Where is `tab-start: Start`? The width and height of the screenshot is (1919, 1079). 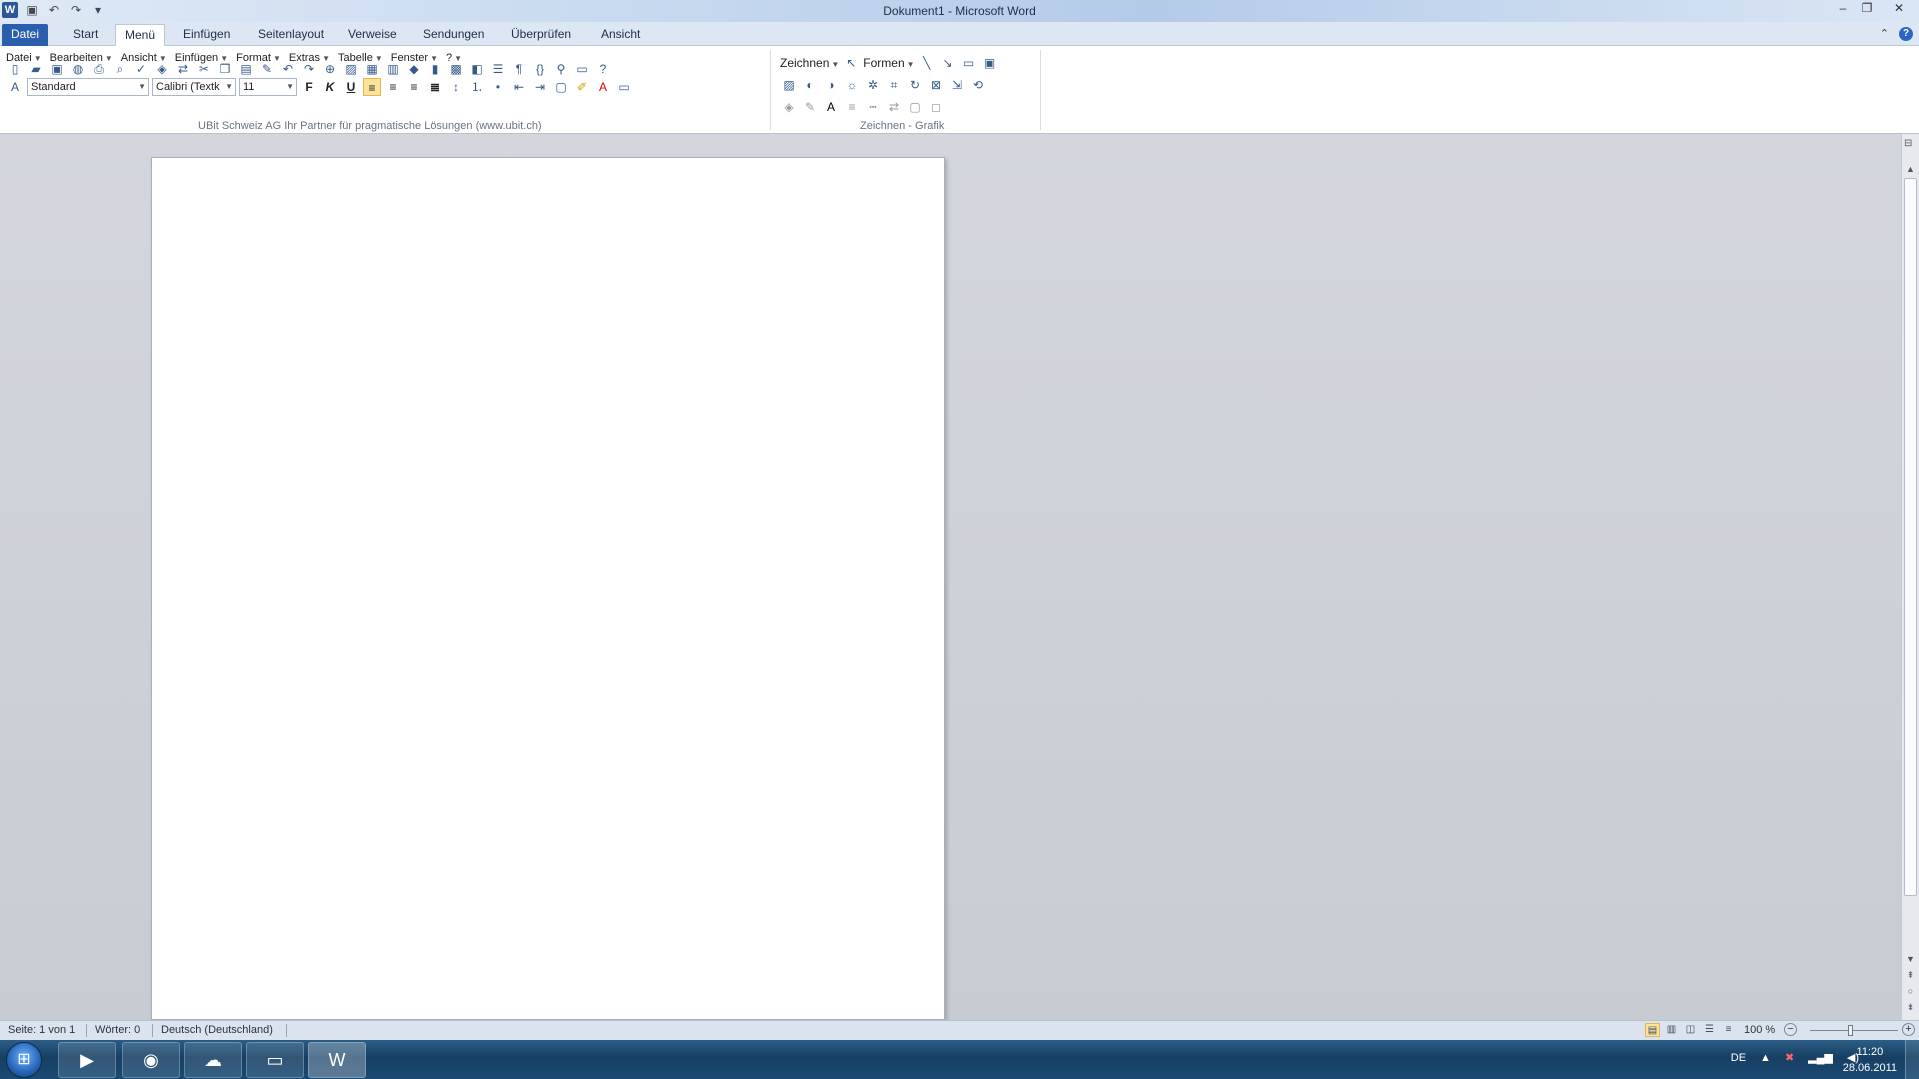 tab-start: Start is located at coordinates (85, 35).